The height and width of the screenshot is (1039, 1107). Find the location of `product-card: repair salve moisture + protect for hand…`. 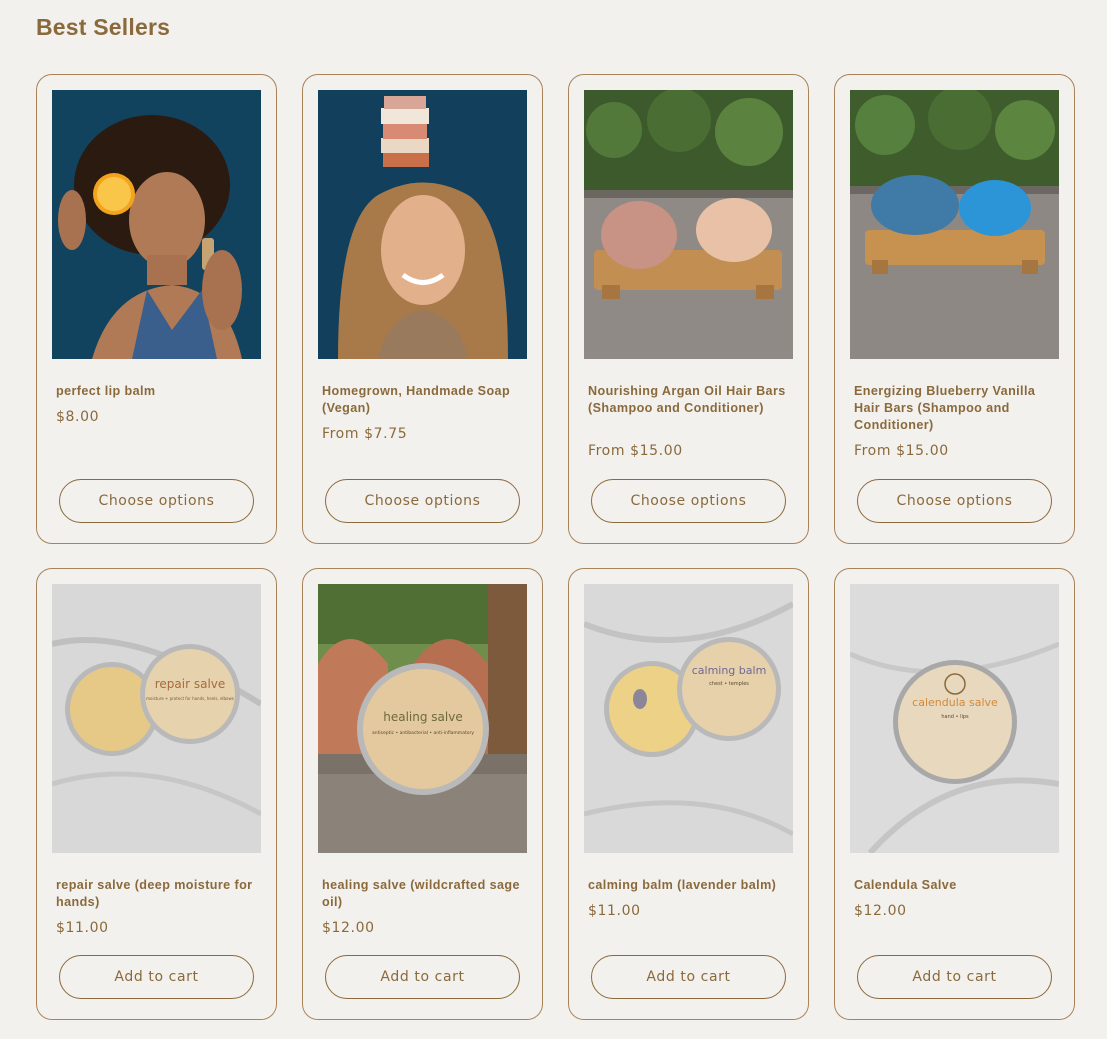

product-card: repair salve moisture + protect for hand… is located at coordinates (156, 794).